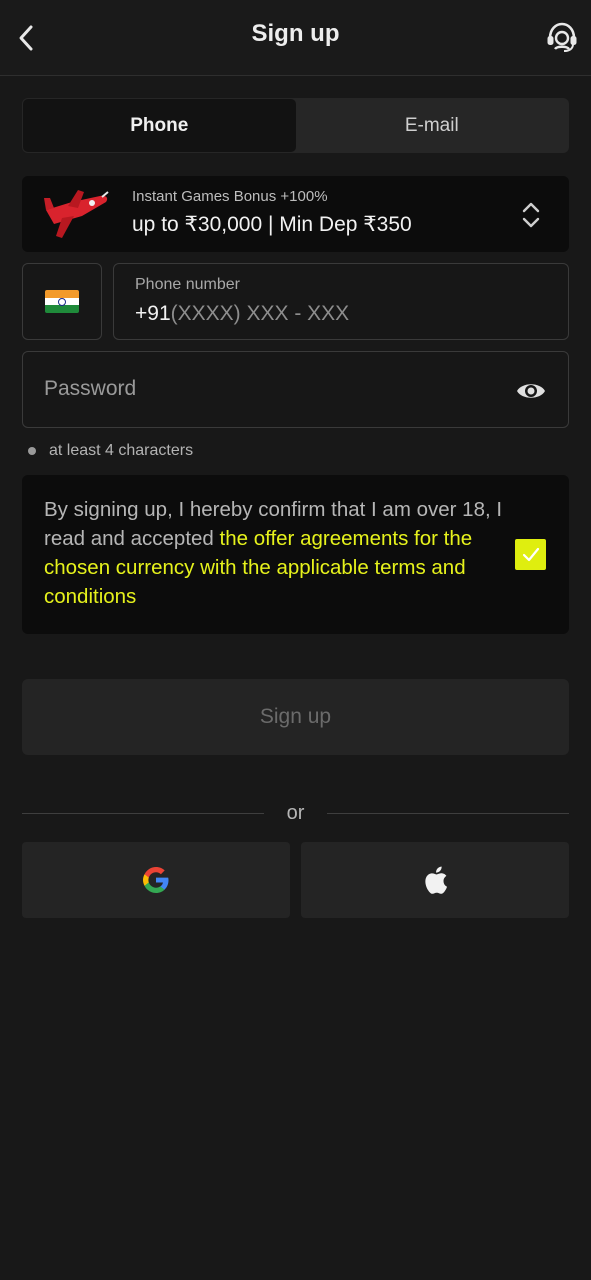 The width and height of the screenshot is (591, 1280). What do you see at coordinates (295, 717) in the screenshot?
I see `signup-button: Sign up` at bounding box center [295, 717].